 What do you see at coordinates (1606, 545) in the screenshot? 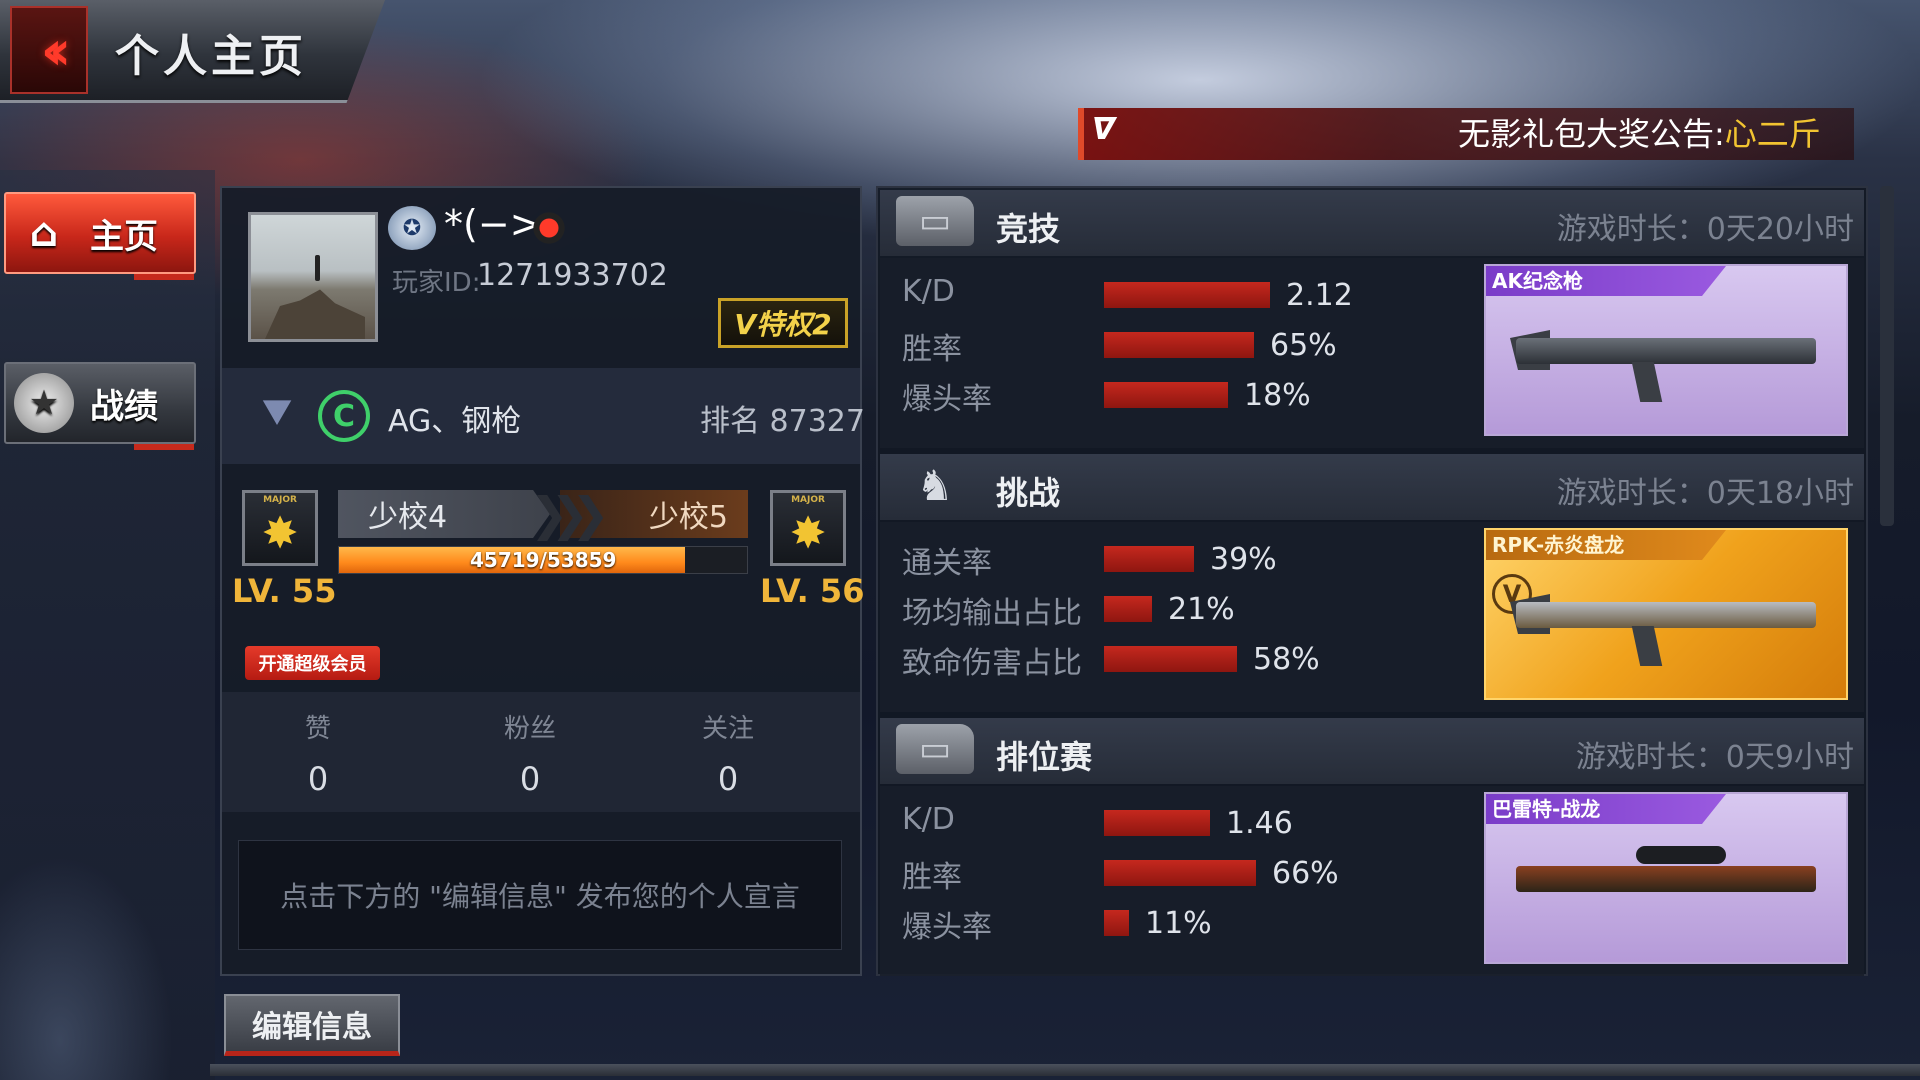
I see `weapon-name: RPK-赤炎盘龙` at bounding box center [1606, 545].